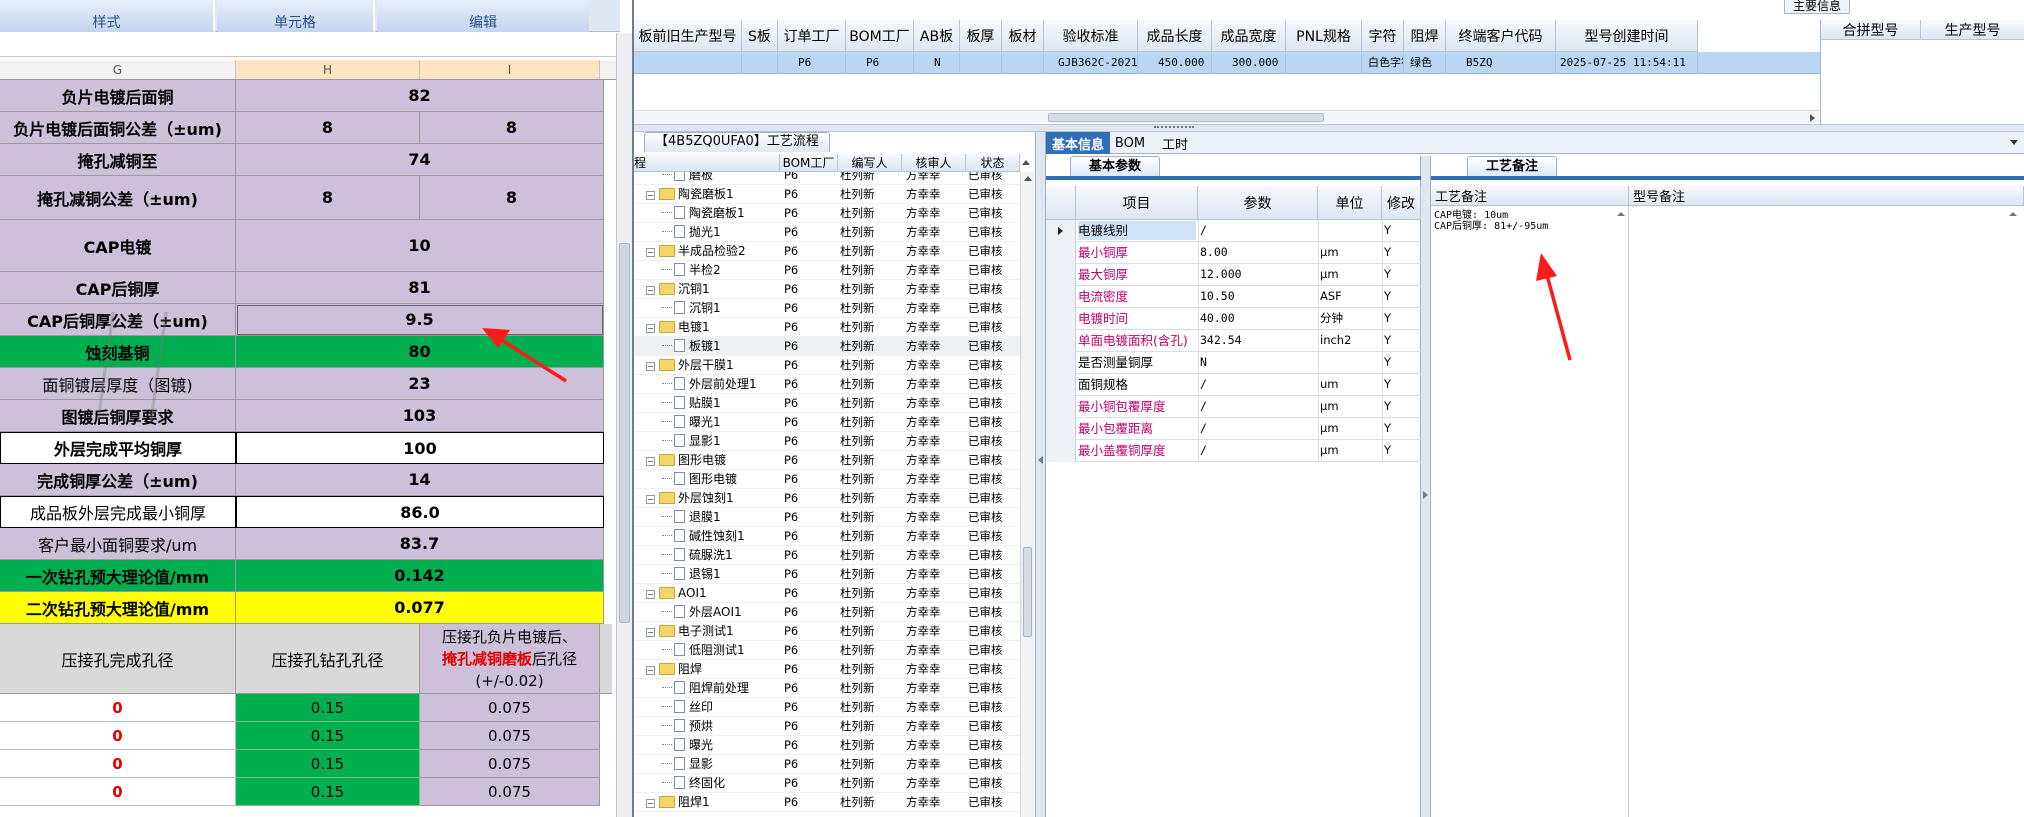 This screenshot has height=817, width=2024. What do you see at coordinates (880, 36) in the screenshot?
I see `grid-column-header: BOM工厂` at bounding box center [880, 36].